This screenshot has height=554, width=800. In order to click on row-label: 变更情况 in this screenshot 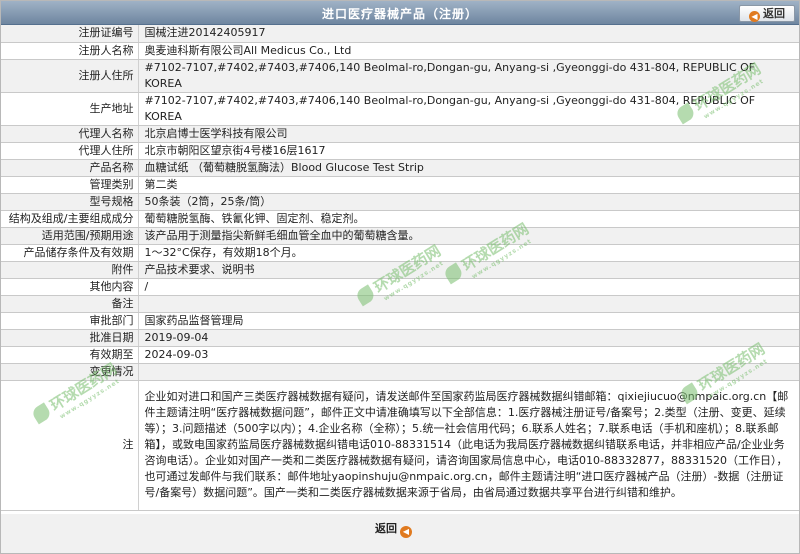, I will do `click(70, 372)`.